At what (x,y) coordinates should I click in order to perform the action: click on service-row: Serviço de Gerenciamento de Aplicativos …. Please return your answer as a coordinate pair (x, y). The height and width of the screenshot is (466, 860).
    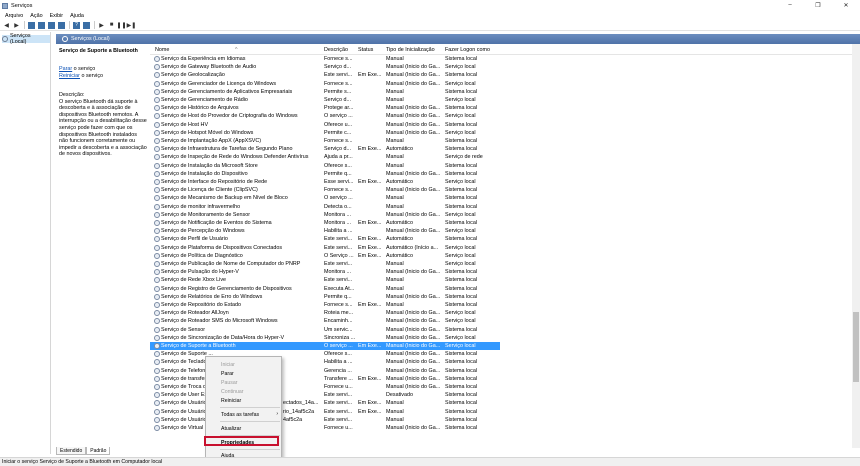
    Looking at the image, I should click on (325, 92).